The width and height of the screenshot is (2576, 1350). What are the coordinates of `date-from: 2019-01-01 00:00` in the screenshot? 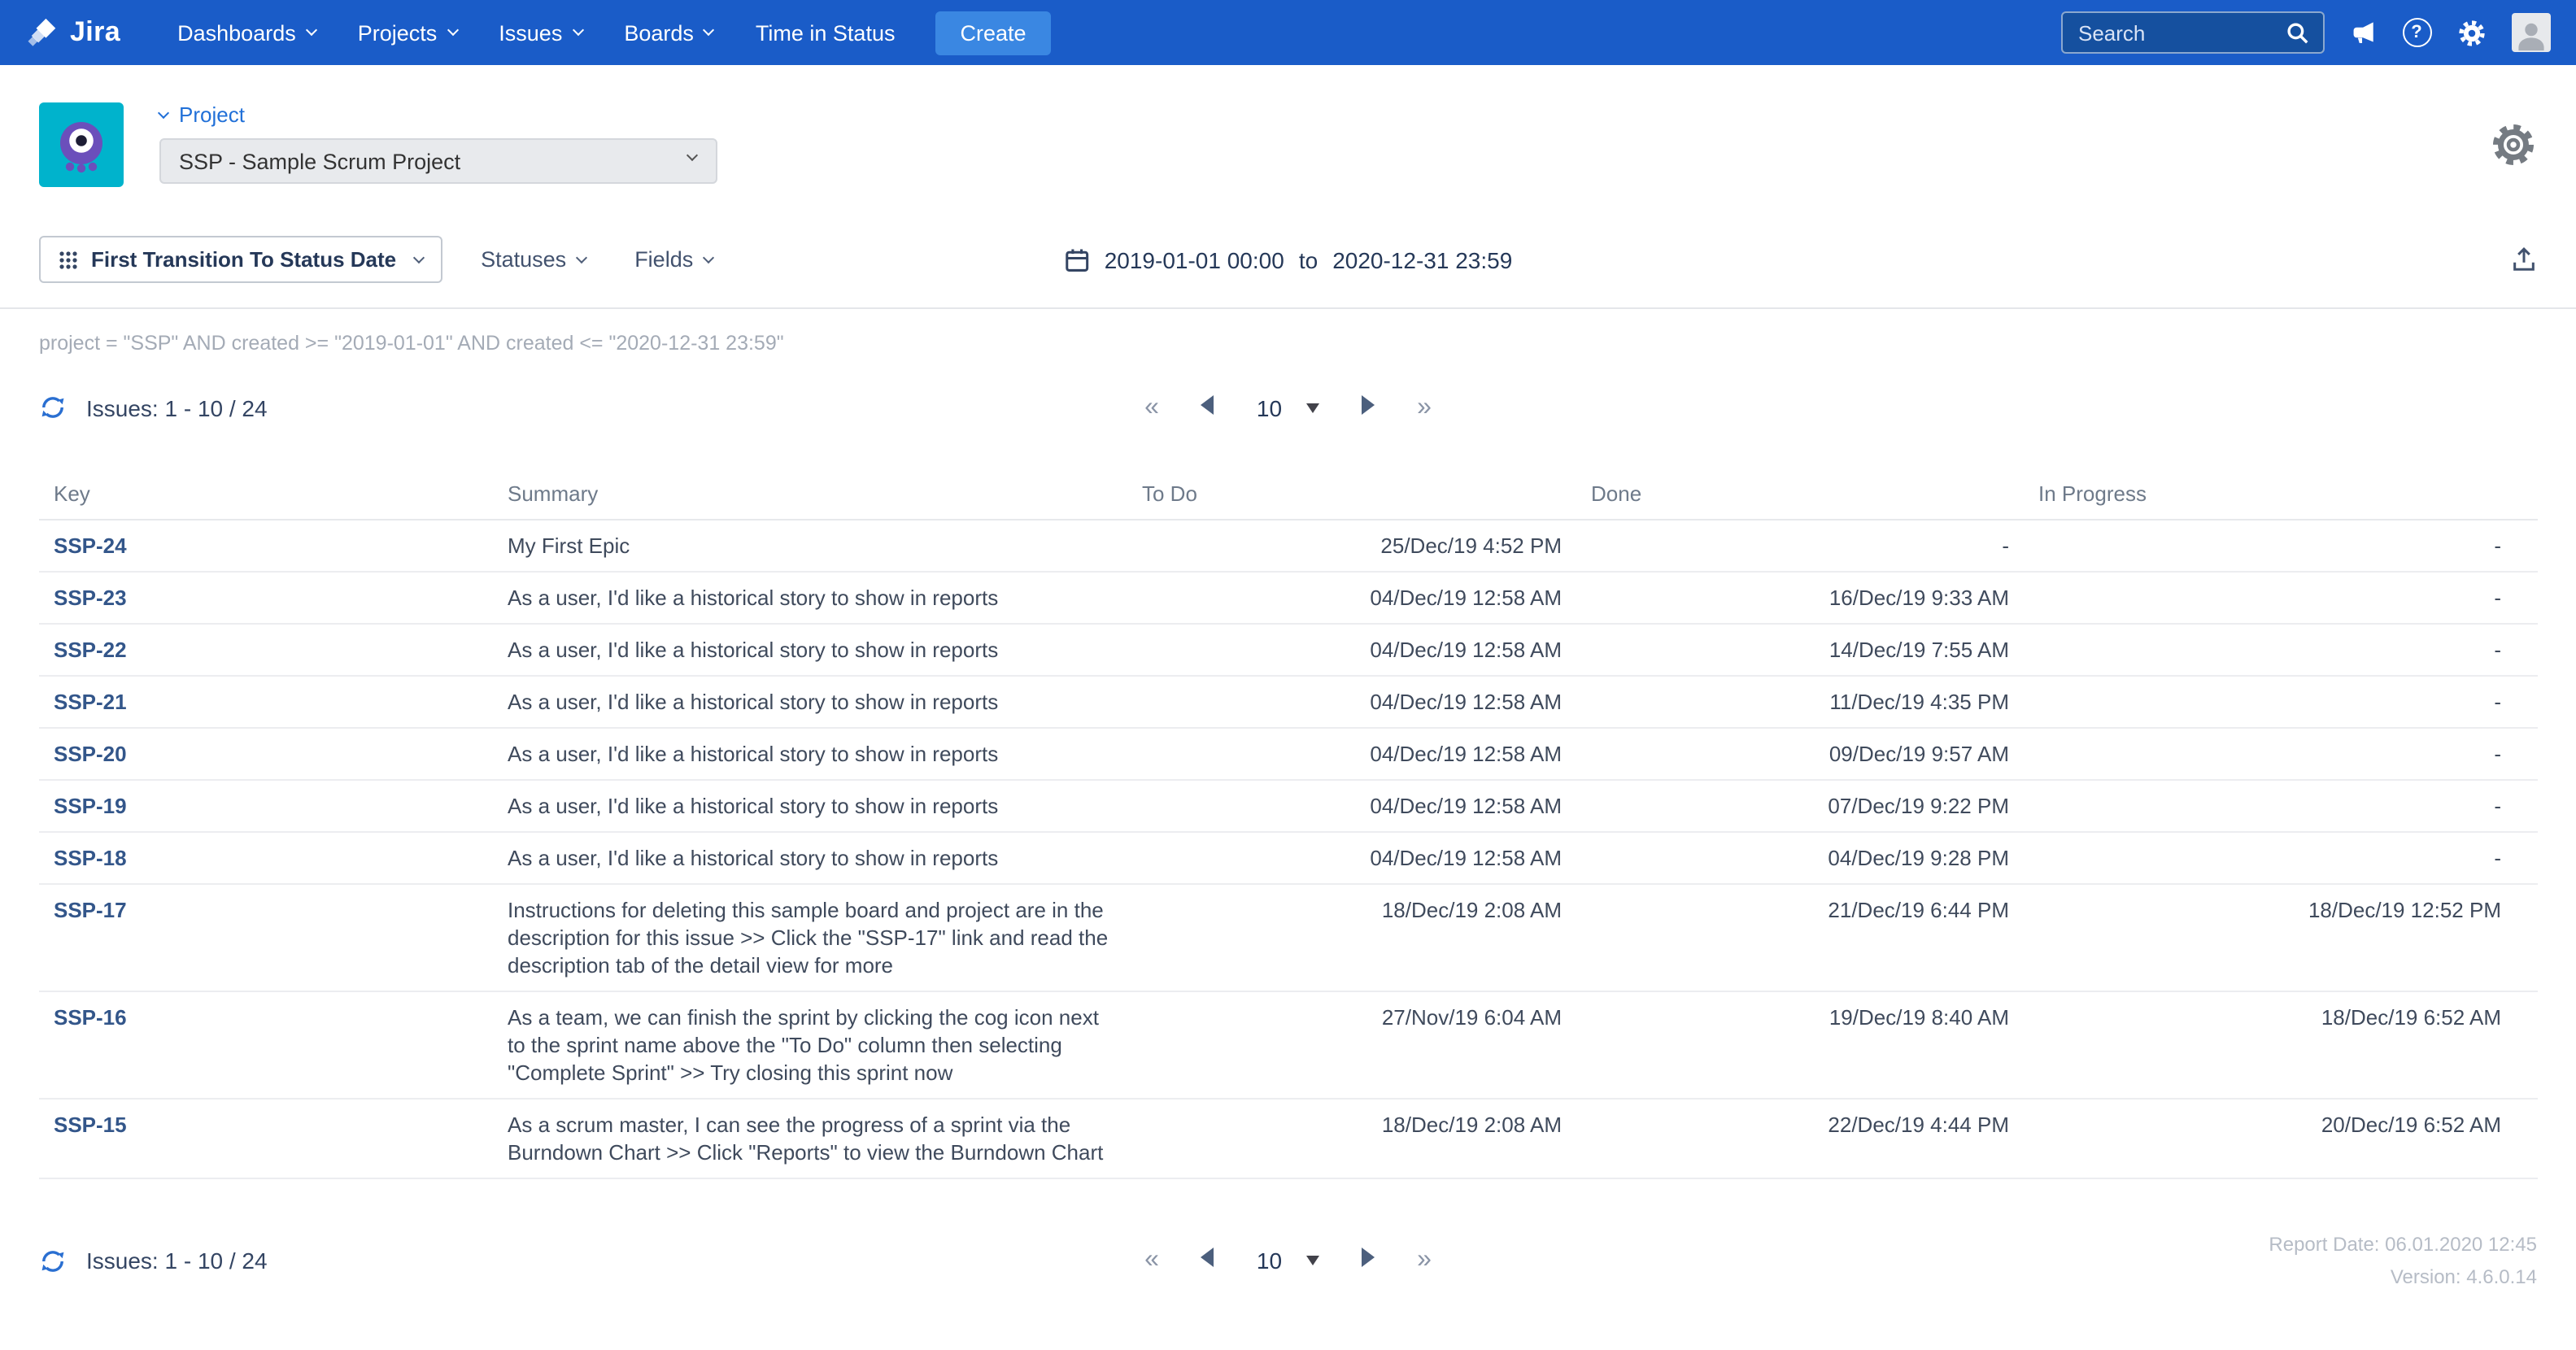 It's located at (1194, 259).